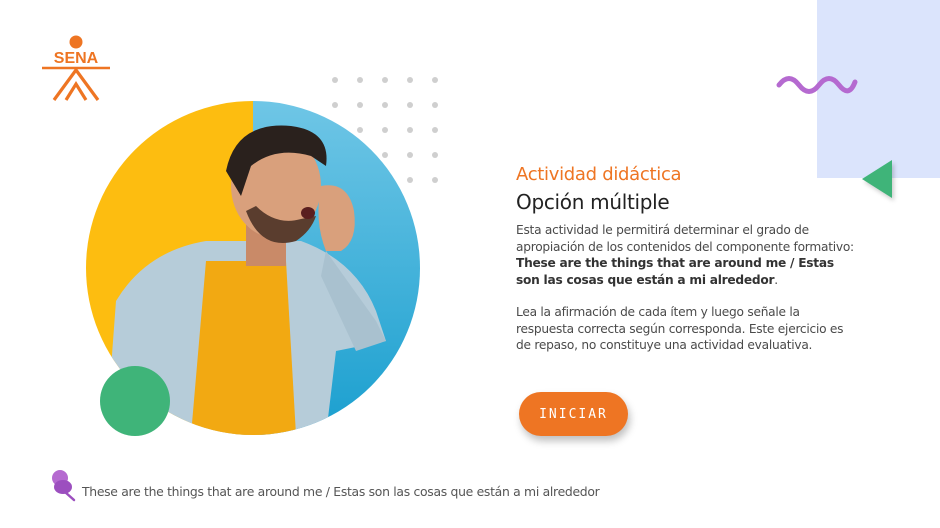 The height and width of the screenshot is (528, 940). What do you see at coordinates (599, 174) in the screenshot?
I see `activity-title: Actividad didáctica` at bounding box center [599, 174].